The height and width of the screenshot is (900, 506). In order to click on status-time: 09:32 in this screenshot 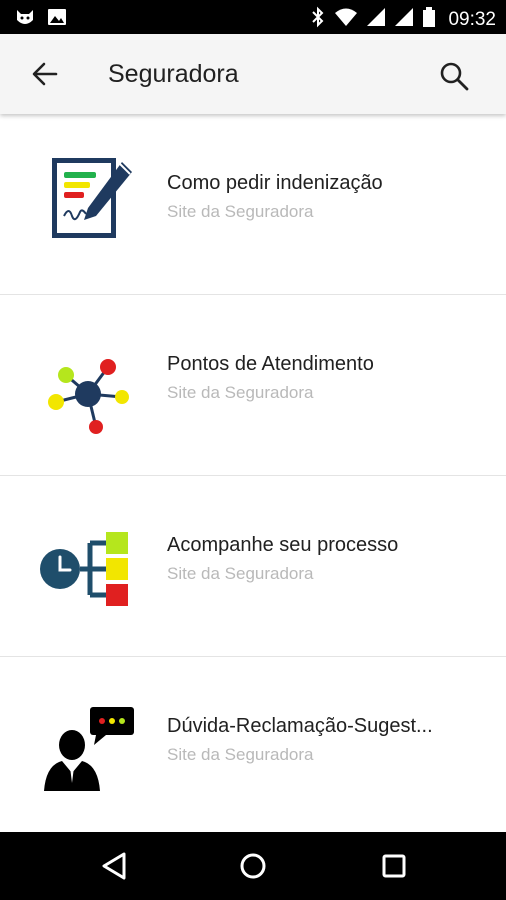, I will do `click(472, 19)`.